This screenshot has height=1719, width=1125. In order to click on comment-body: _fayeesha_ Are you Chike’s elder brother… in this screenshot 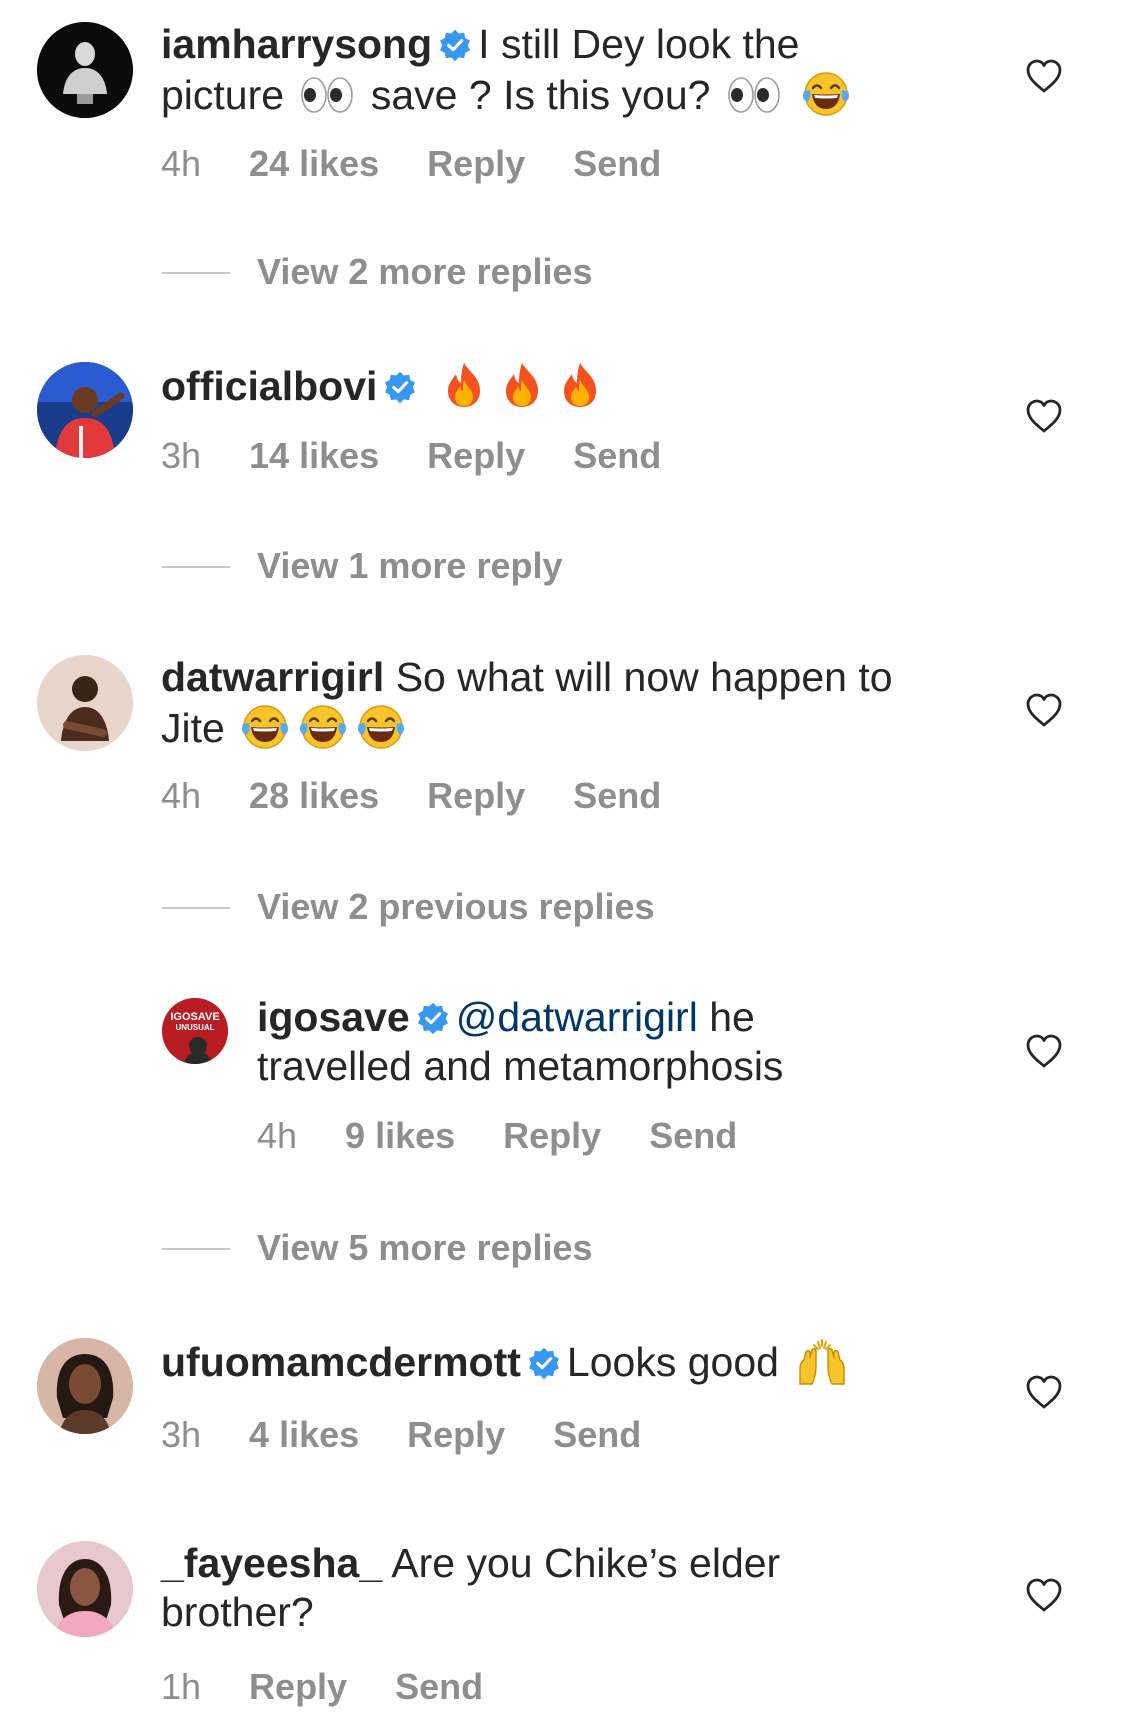, I will do `click(571, 1588)`.